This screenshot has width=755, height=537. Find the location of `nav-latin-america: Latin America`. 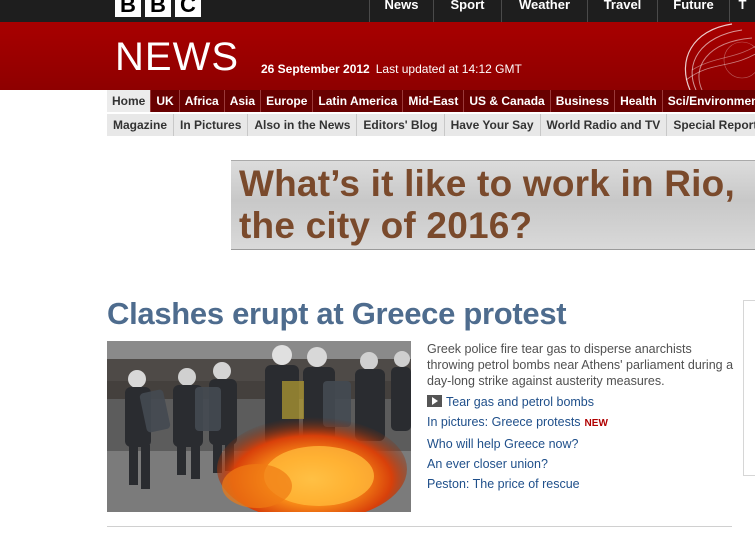

nav-latin-america: Latin America is located at coordinates (358, 101).